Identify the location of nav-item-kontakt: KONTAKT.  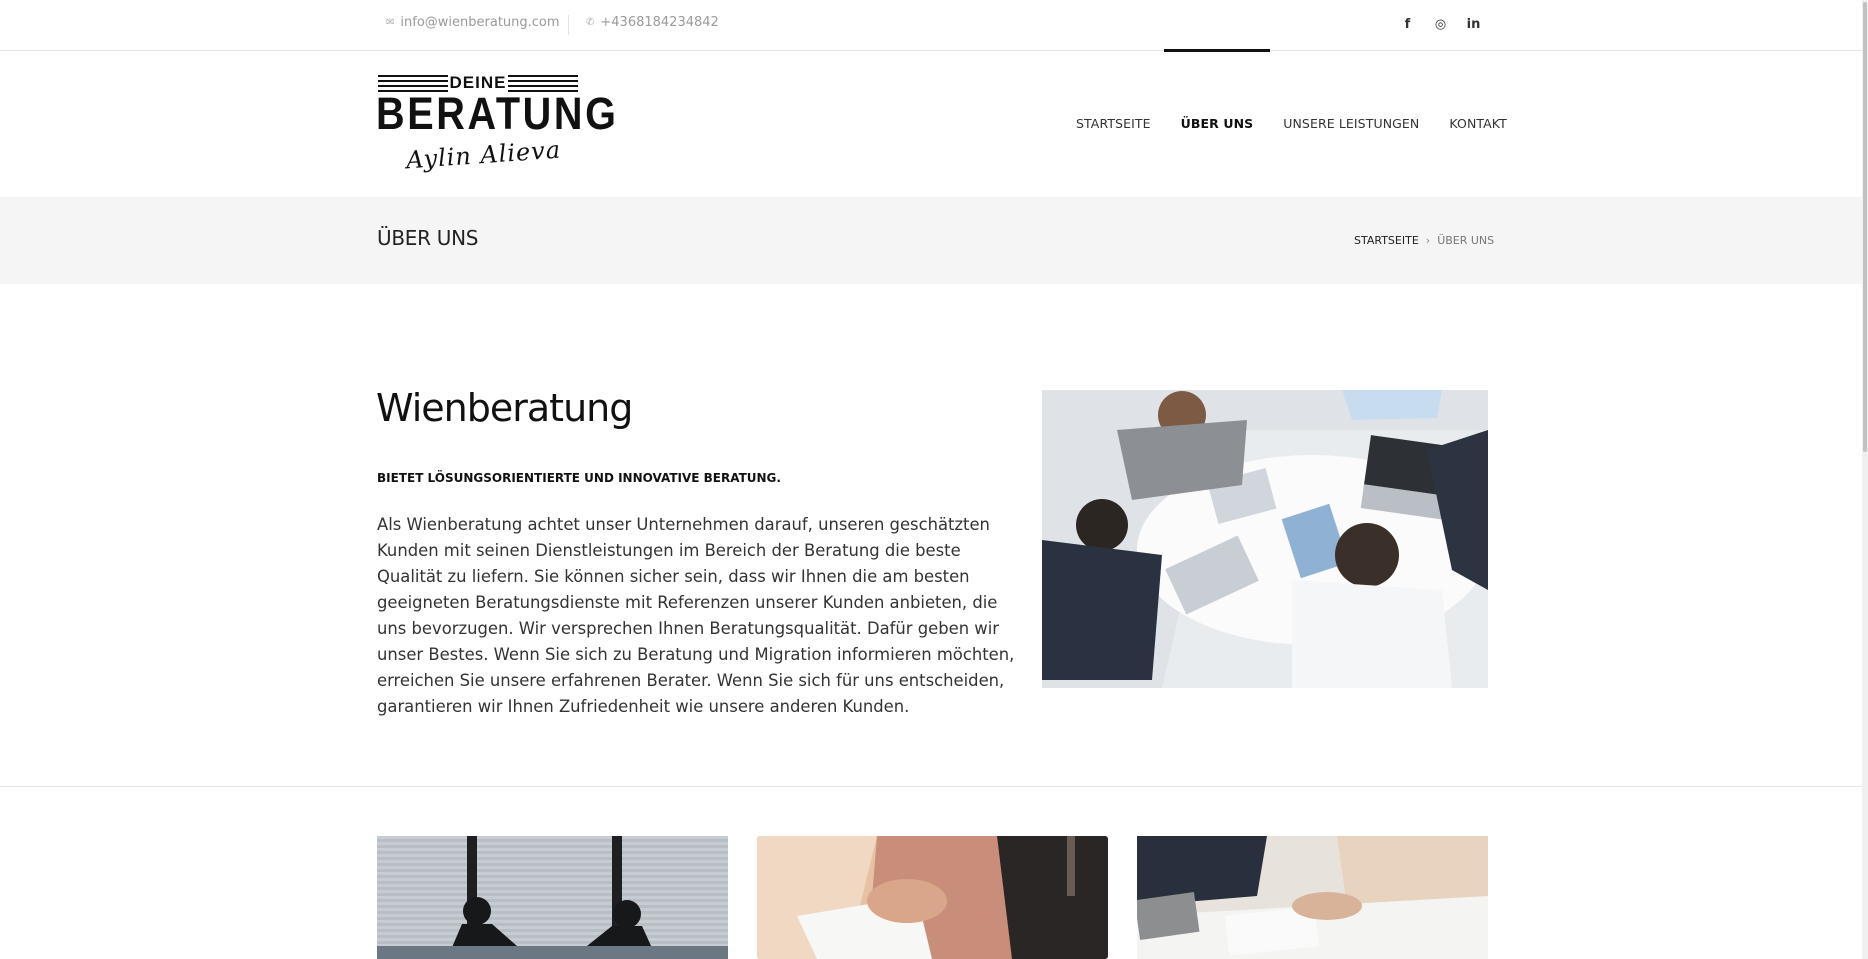
(1477, 124).